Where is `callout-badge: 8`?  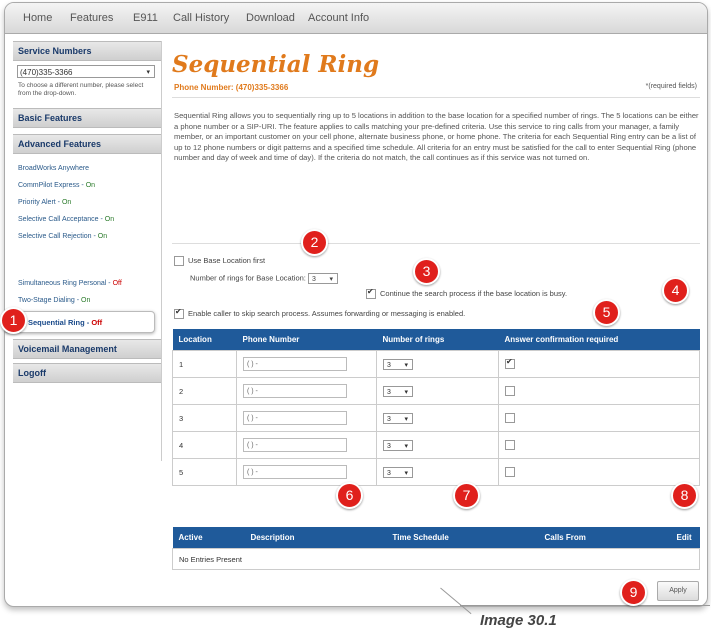
callout-badge: 8 is located at coordinates (684, 495).